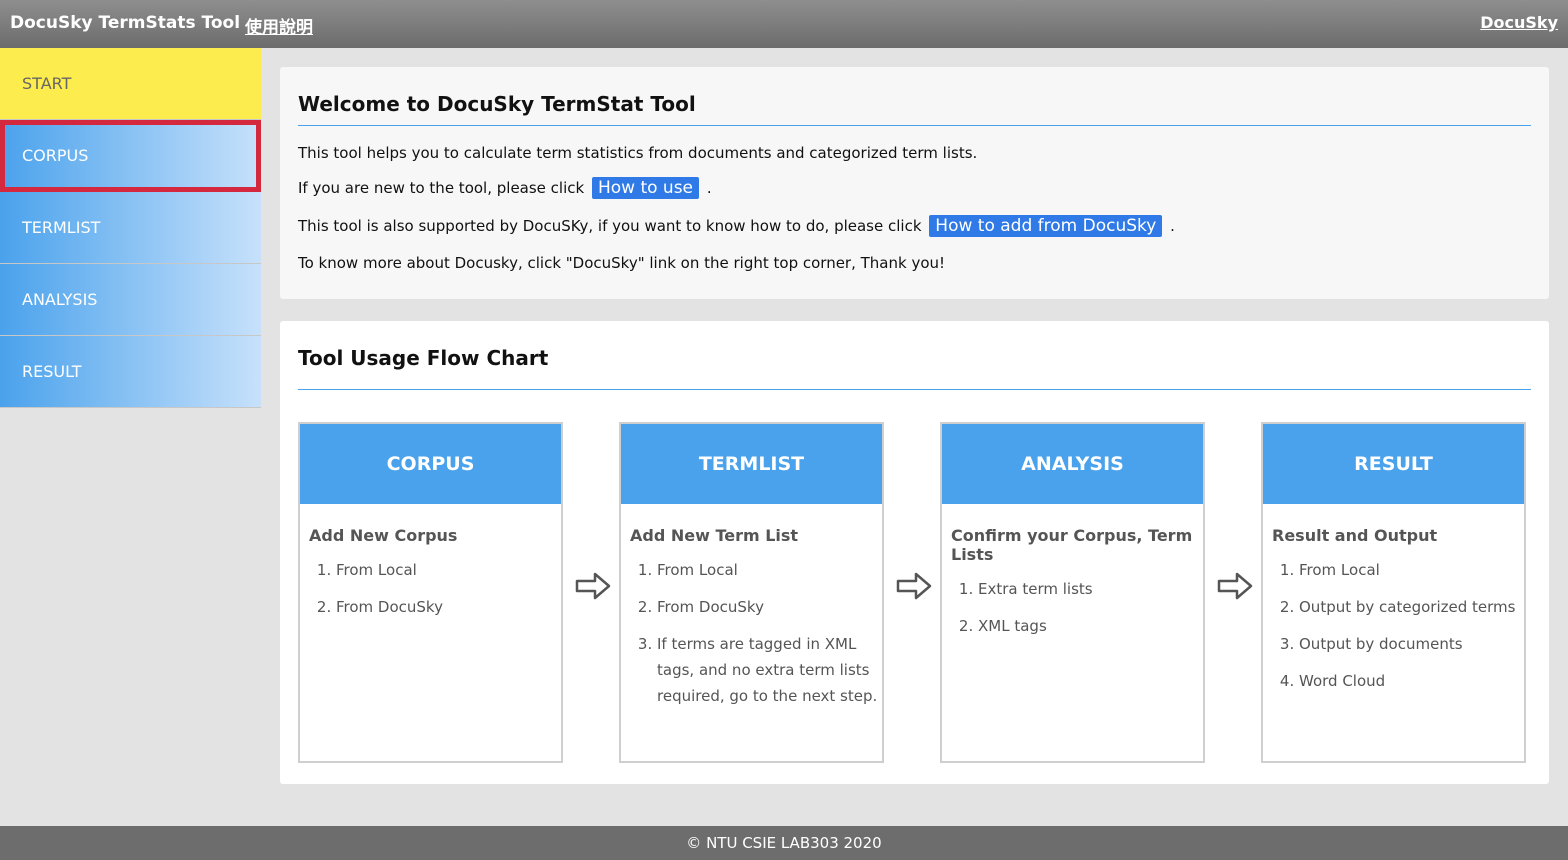 This screenshot has height=860, width=1568. What do you see at coordinates (714, 535) in the screenshot?
I see `flow-step-subtitle: Add New Term List` at bounding box center [714, 535].